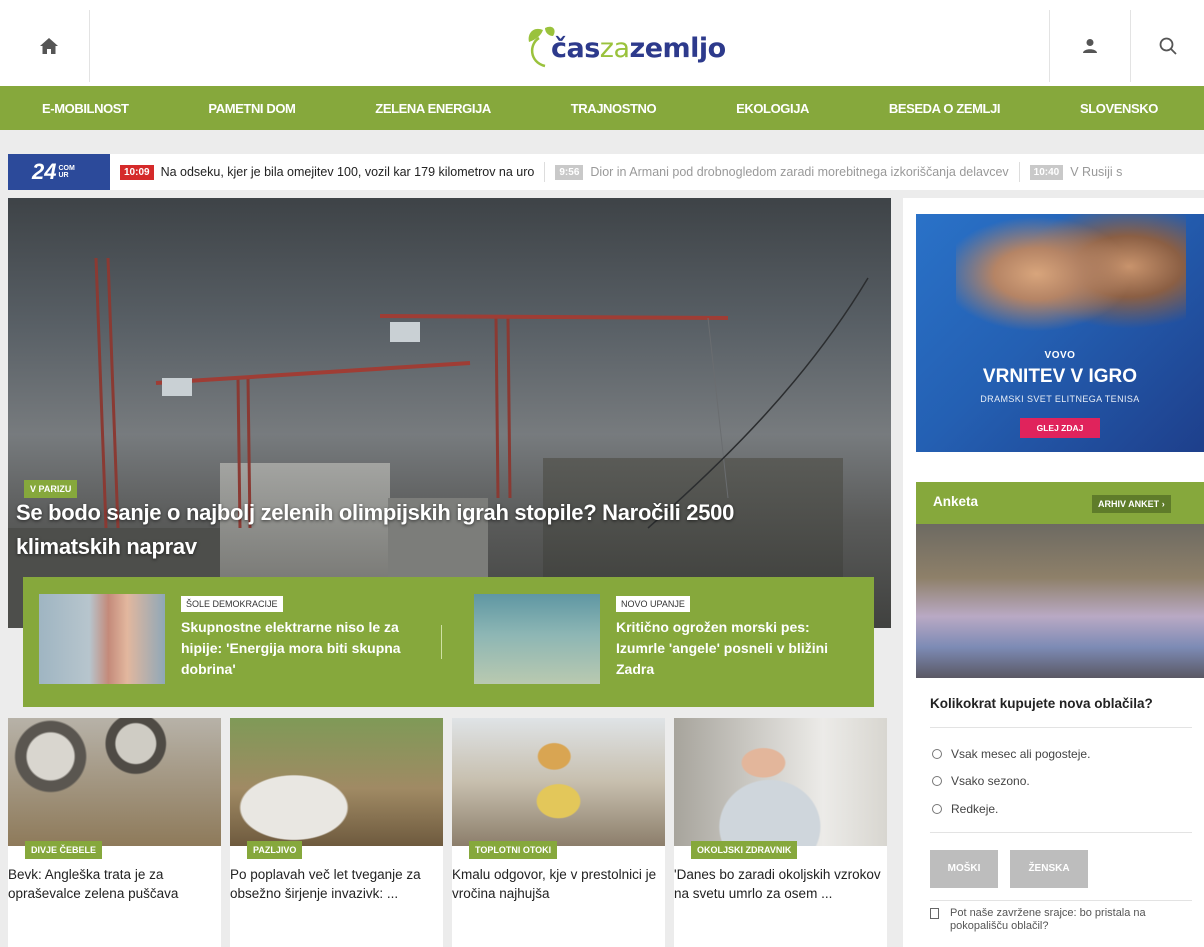 This screenshot has width=1204, height=947. What do you see at coordinates (1163, 504) in the screenshot?
I see `chevron-right-icon: ›` at bounding box center [1163, 504].